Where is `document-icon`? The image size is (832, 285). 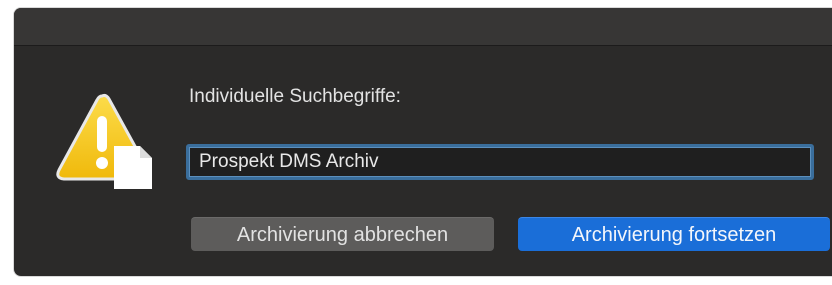 document-icon is located at coordinates (133, 167).